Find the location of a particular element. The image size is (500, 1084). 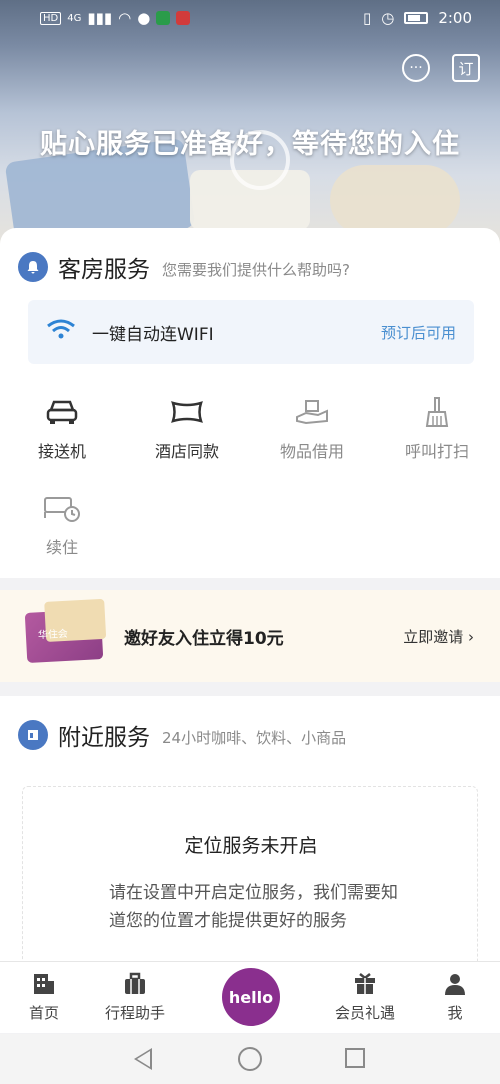

back-icon is located at coordinates (143, 1059).